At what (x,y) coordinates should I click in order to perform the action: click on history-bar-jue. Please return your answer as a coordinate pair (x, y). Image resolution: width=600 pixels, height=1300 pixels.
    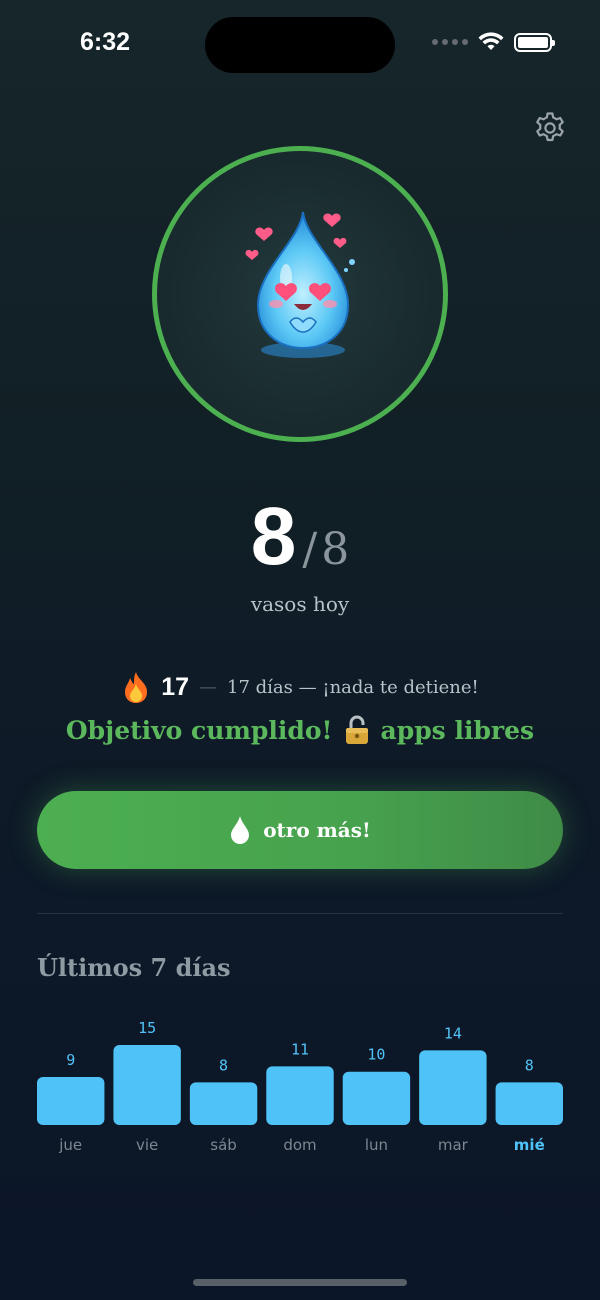
    Looking at the image, I should click on (71, 1101).